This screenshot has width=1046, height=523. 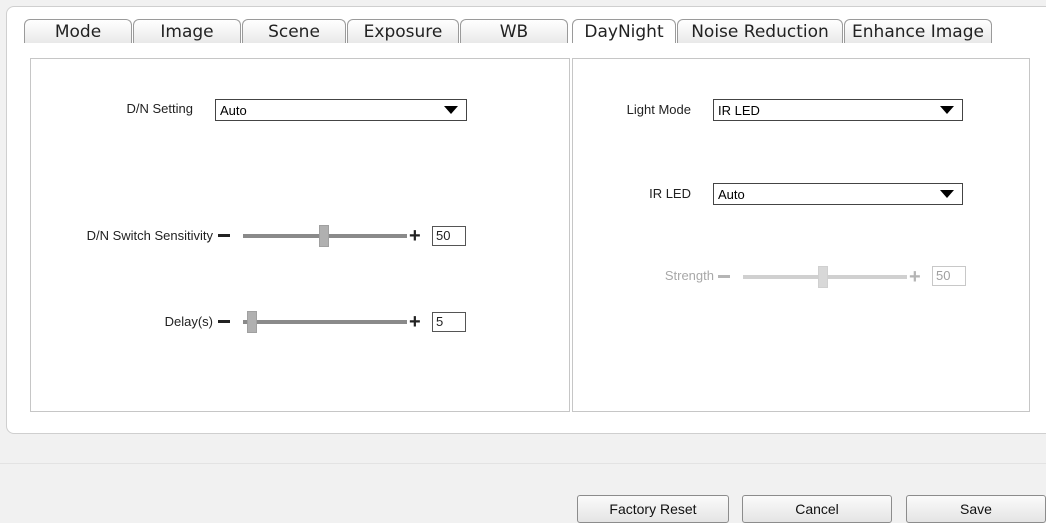 What do you see at coordinates (731, 194) in the screenshot?
I see `ir-led-value: Auto` at bounding box center [731, 194].